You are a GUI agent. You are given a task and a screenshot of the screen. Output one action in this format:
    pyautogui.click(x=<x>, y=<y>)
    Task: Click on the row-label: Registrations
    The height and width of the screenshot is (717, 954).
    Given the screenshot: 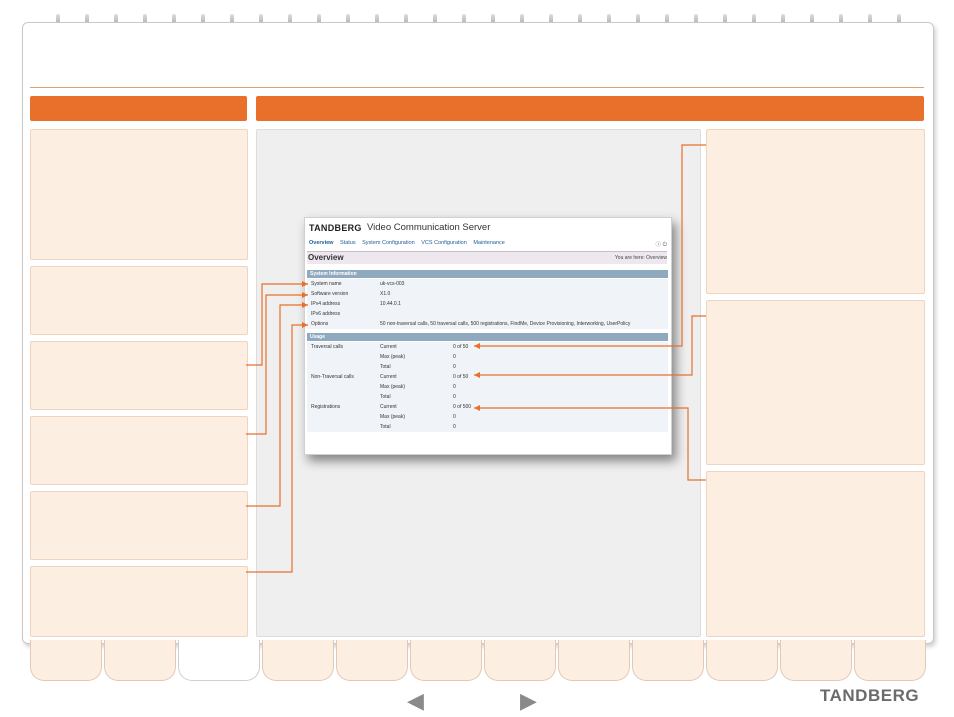 What is the action you would take?
    pyautogui.click(x=326, y=407)
    